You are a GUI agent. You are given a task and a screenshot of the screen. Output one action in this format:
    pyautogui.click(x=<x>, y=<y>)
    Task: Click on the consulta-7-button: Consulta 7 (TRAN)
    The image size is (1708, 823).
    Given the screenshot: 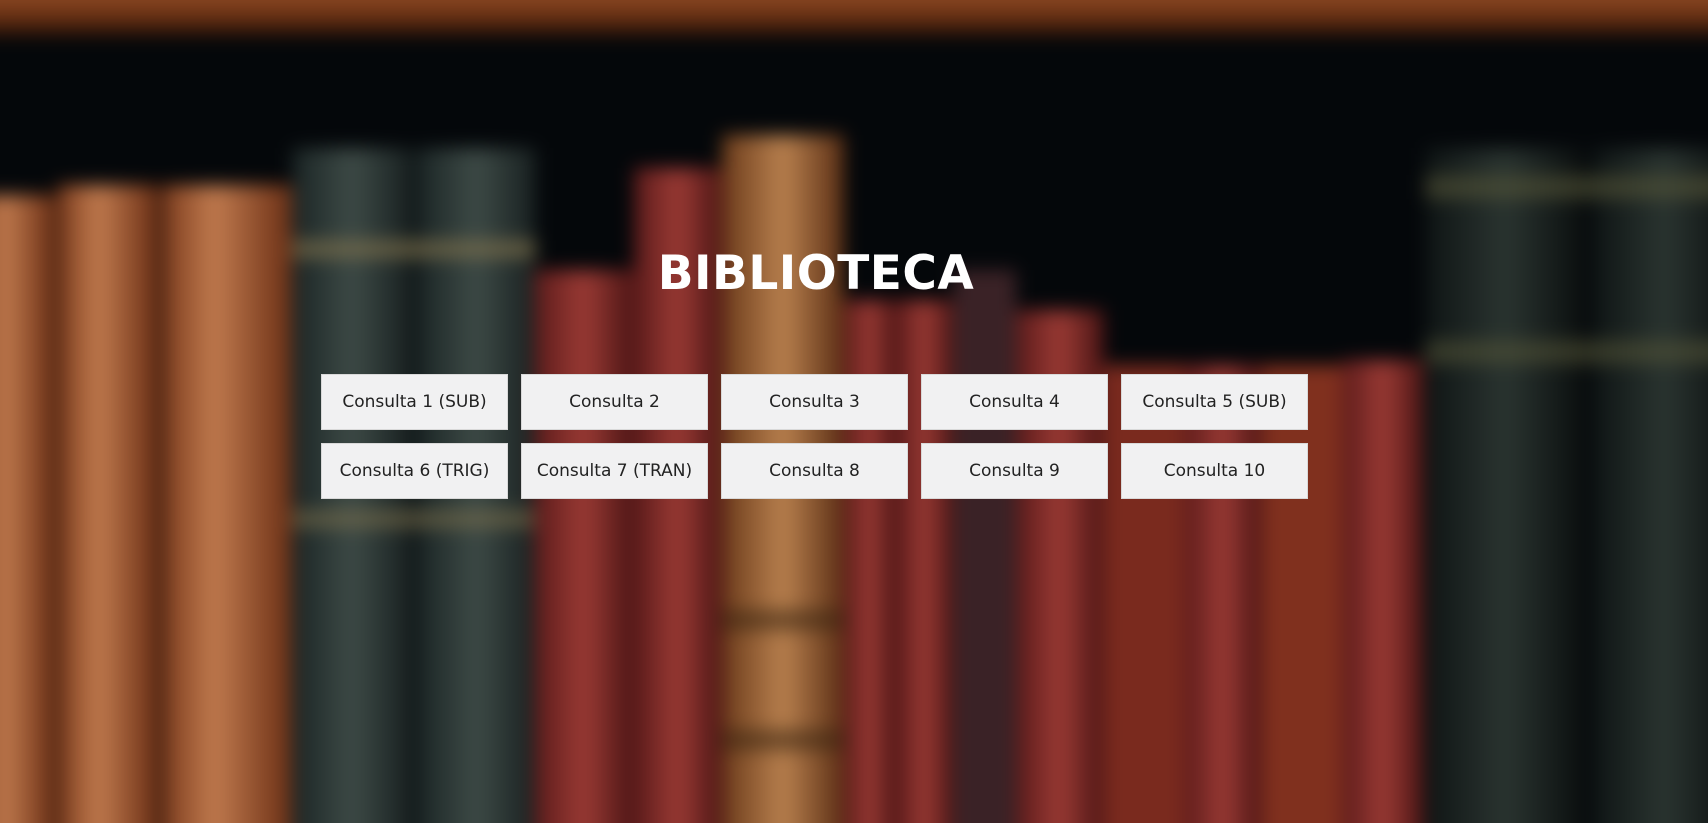 What is the action you would take?
    pyautogui.click(x=614, y=471)
    